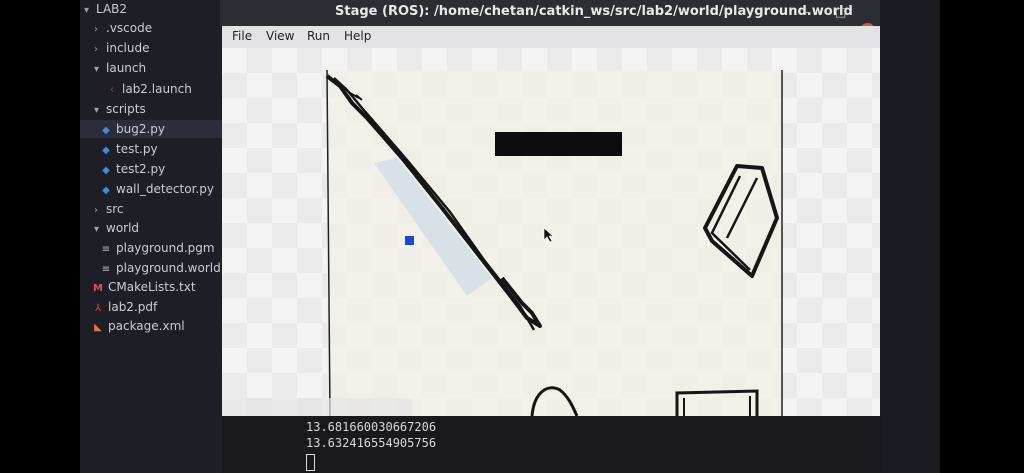 This screenshot has height=473, width=1024. What do you see at coordinates (551, 37) in the screenshot?
I see `stage-menu-bar: File View Run Help` at bounding box center [551, 37].